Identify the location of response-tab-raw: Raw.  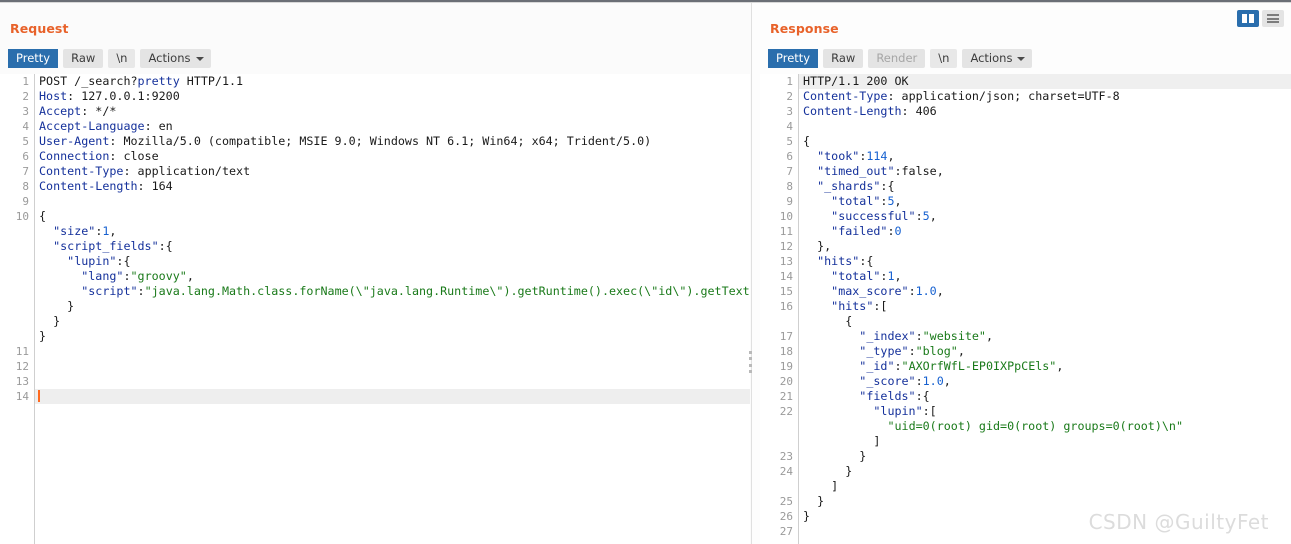
(843, 58).